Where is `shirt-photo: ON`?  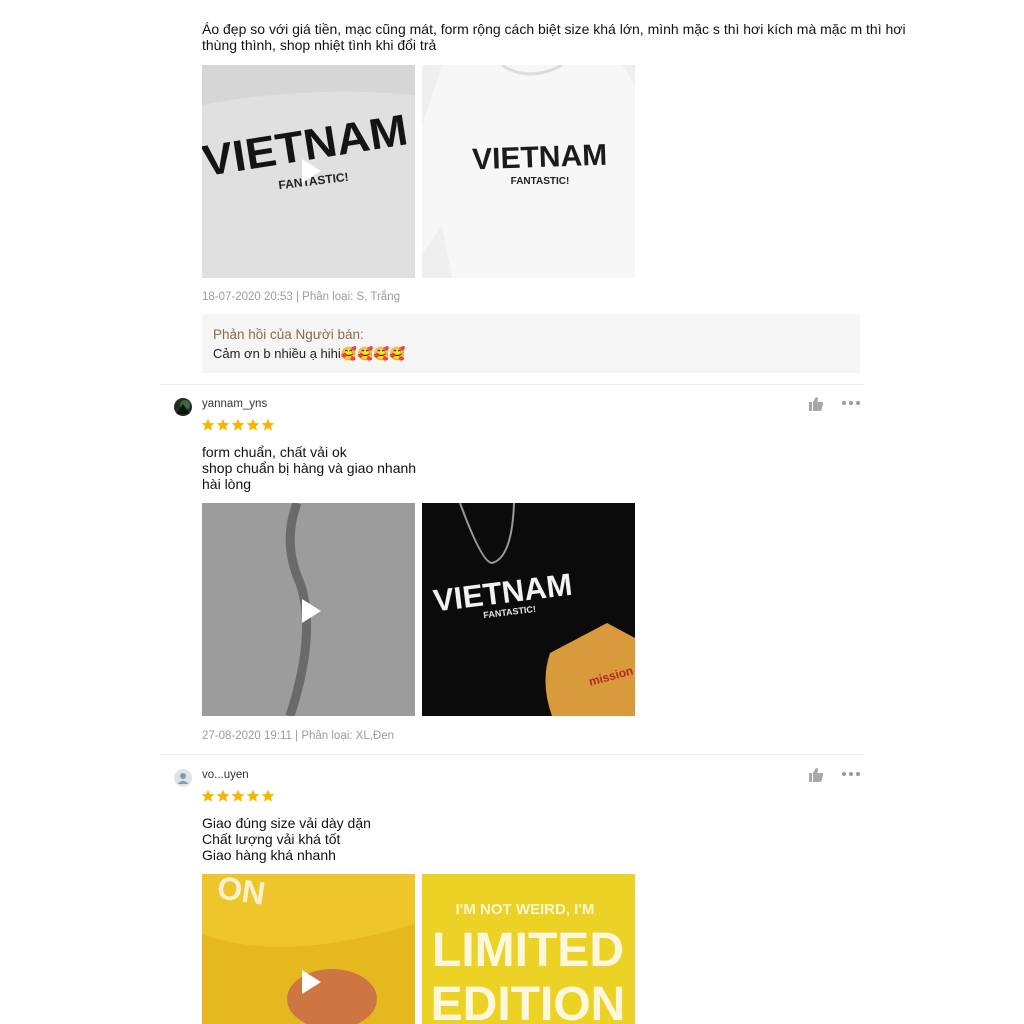
shirt-photo: ON is located at coordinates (308, 949).